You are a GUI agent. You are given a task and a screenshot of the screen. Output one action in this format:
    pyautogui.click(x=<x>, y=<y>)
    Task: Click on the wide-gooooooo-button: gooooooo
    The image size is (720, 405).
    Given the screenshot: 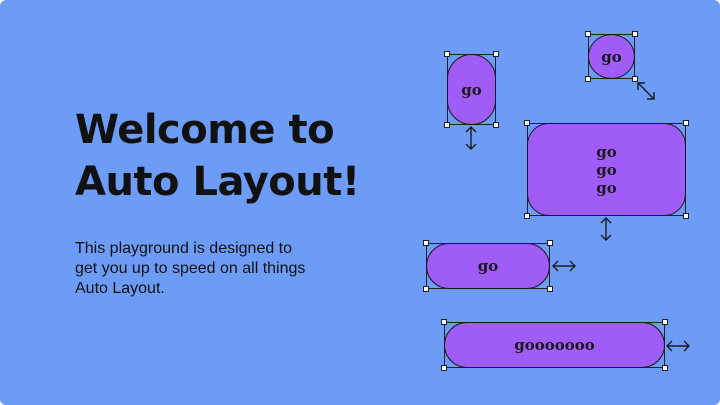 What is the action you would take?
    pyautogui.click(x=554, y=345)
    